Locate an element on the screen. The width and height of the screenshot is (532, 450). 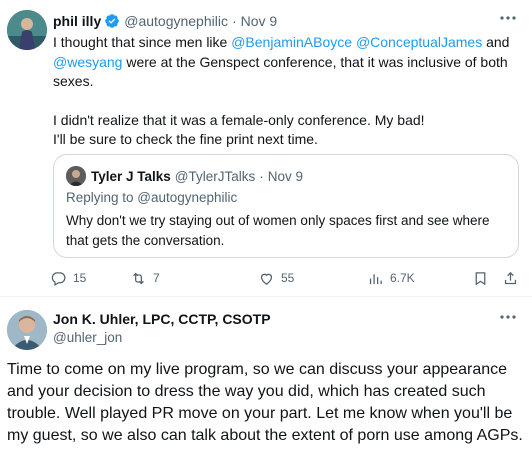
reply-icon is located at coordinates (58, 278).